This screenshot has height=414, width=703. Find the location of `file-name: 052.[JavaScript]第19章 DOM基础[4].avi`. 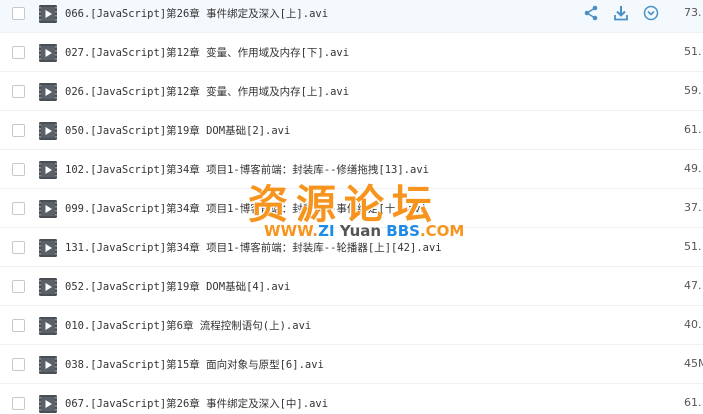

file-name: 052.[JavaScript]第19章 DOM基础[4].avi is located at coordinates (177, 286).